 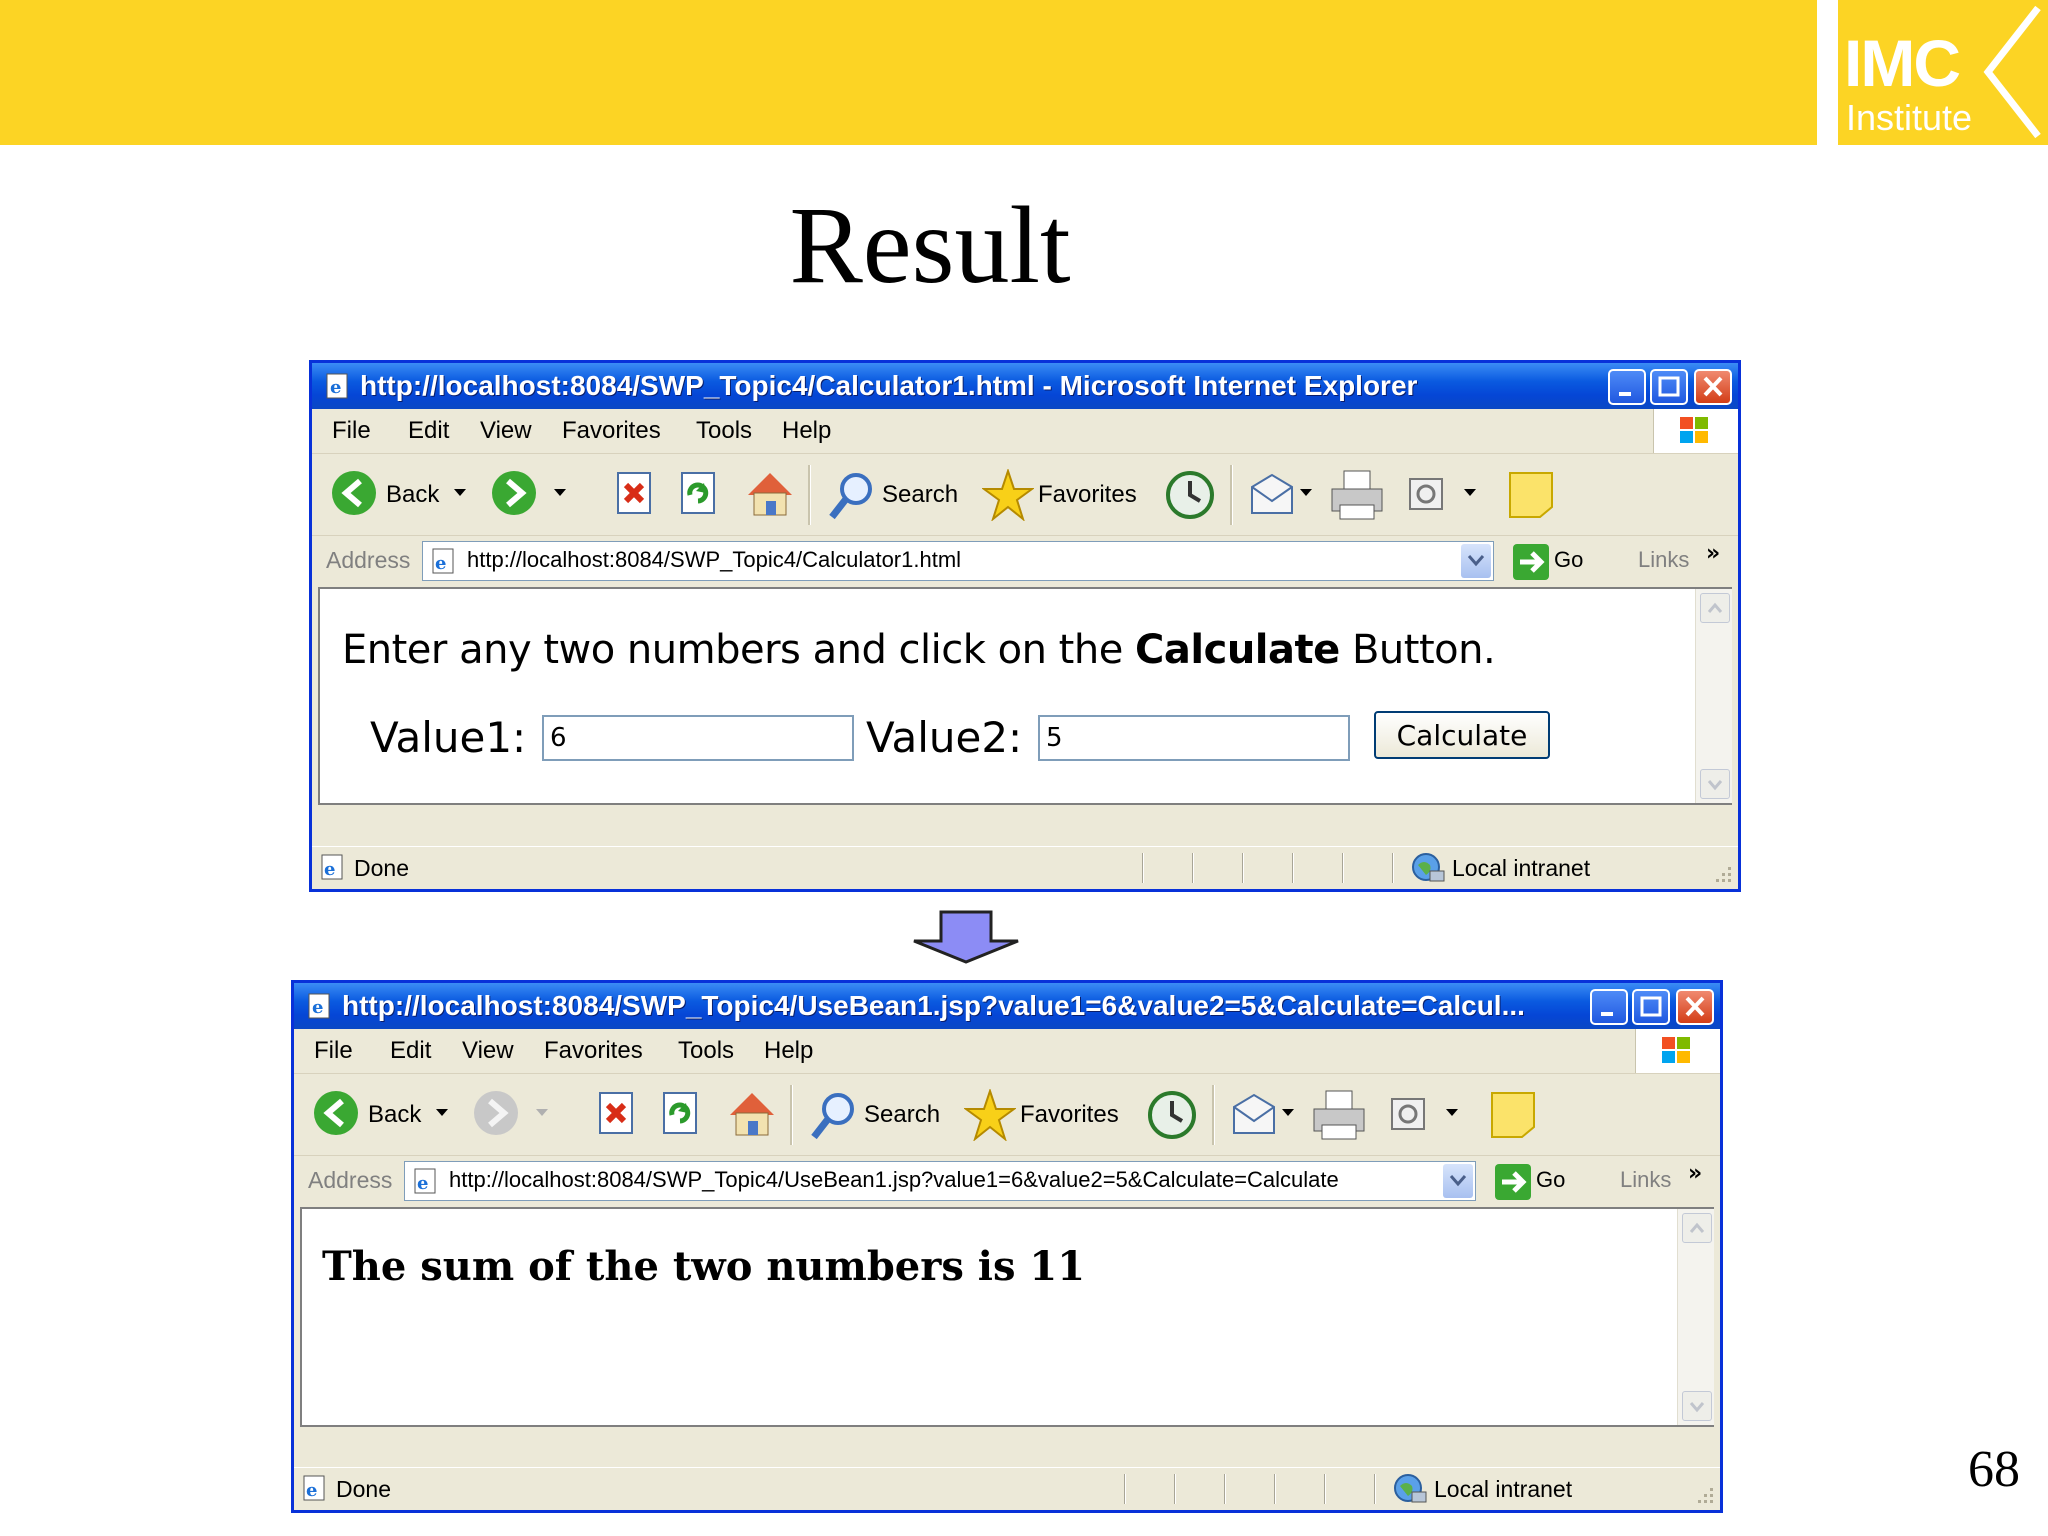 I want to click on imc-logo: IMC Institute, so click(x=1943, y=72).